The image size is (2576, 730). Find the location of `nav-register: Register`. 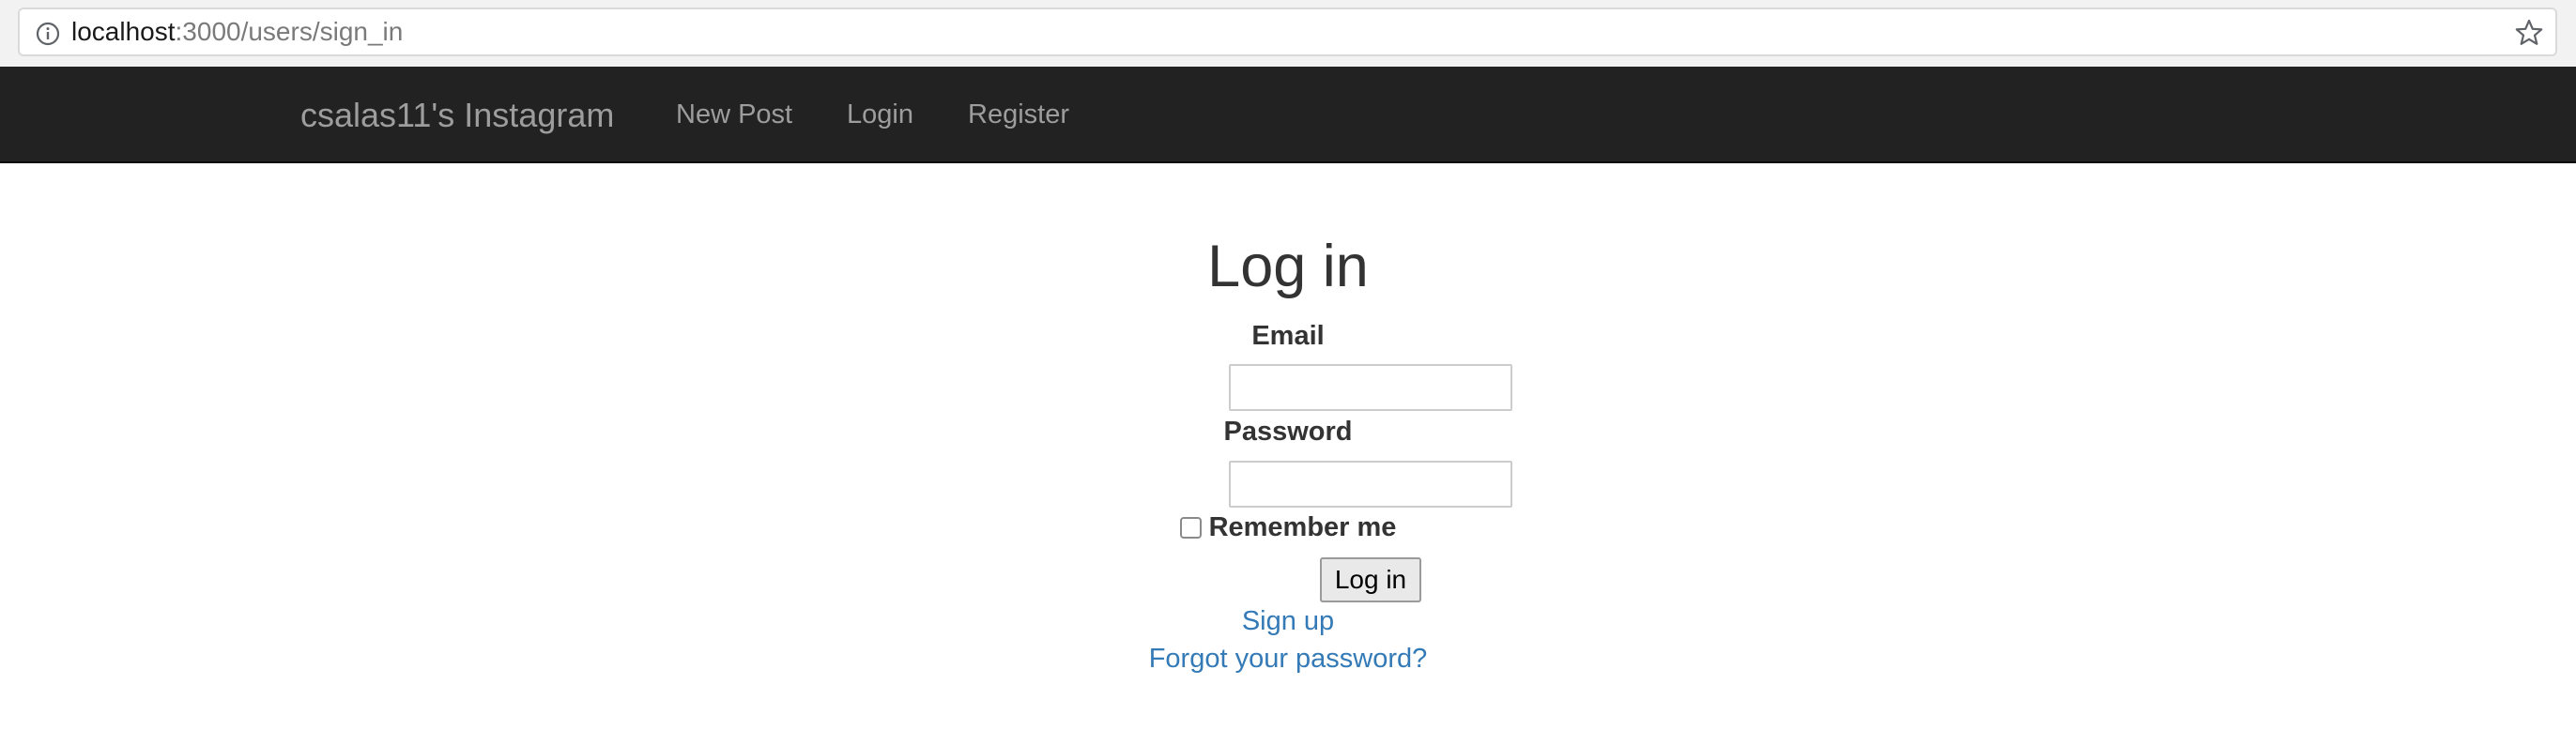

nav-register: Register is located at coordinates (1018, 115).